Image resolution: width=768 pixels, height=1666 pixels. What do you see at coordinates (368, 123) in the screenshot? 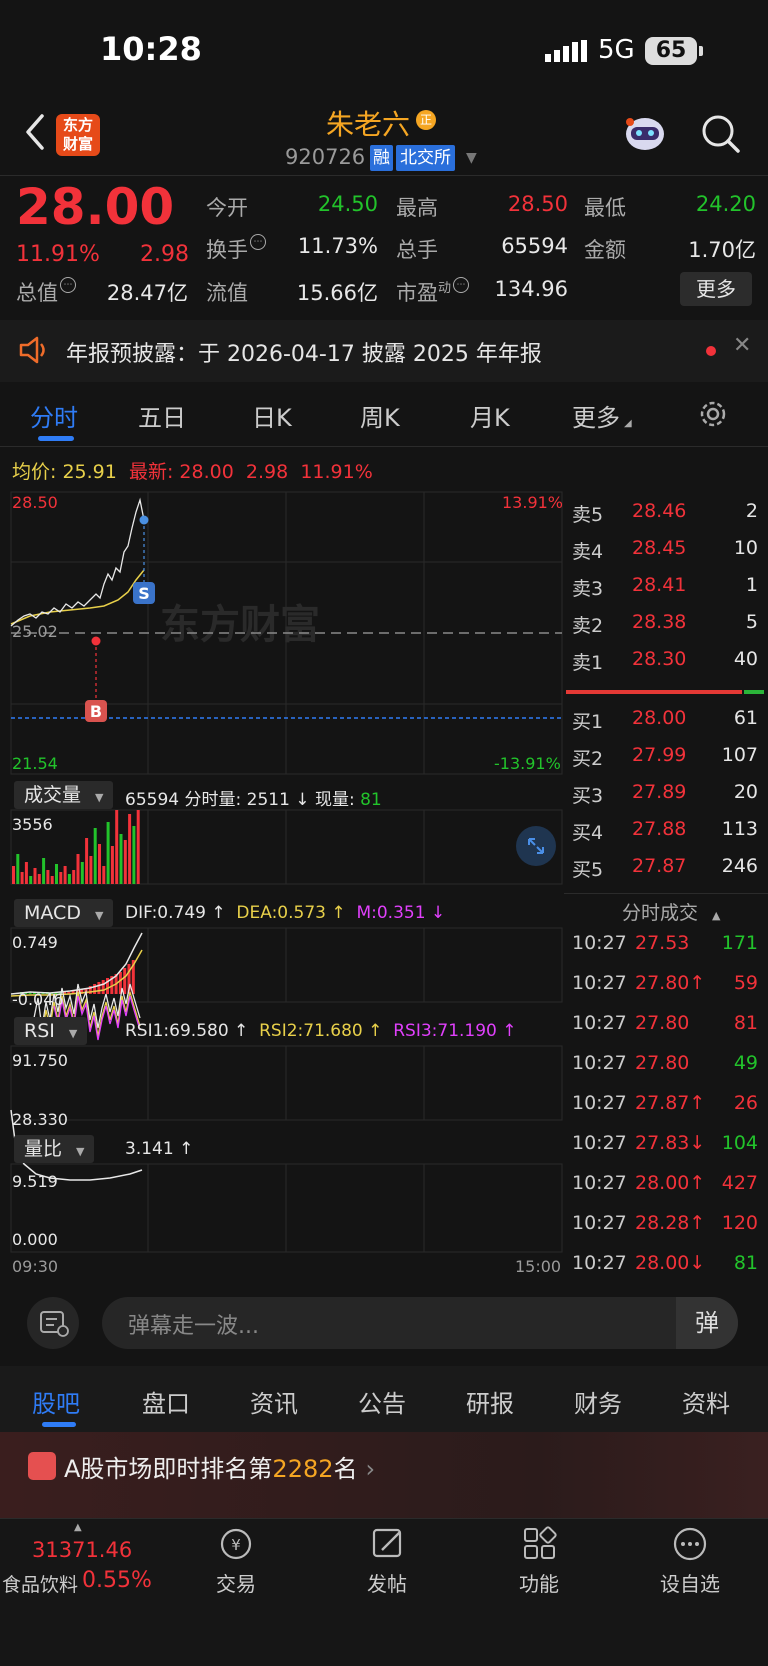
I see `stock-name: 朱老六` at bounding box center [368, 123].